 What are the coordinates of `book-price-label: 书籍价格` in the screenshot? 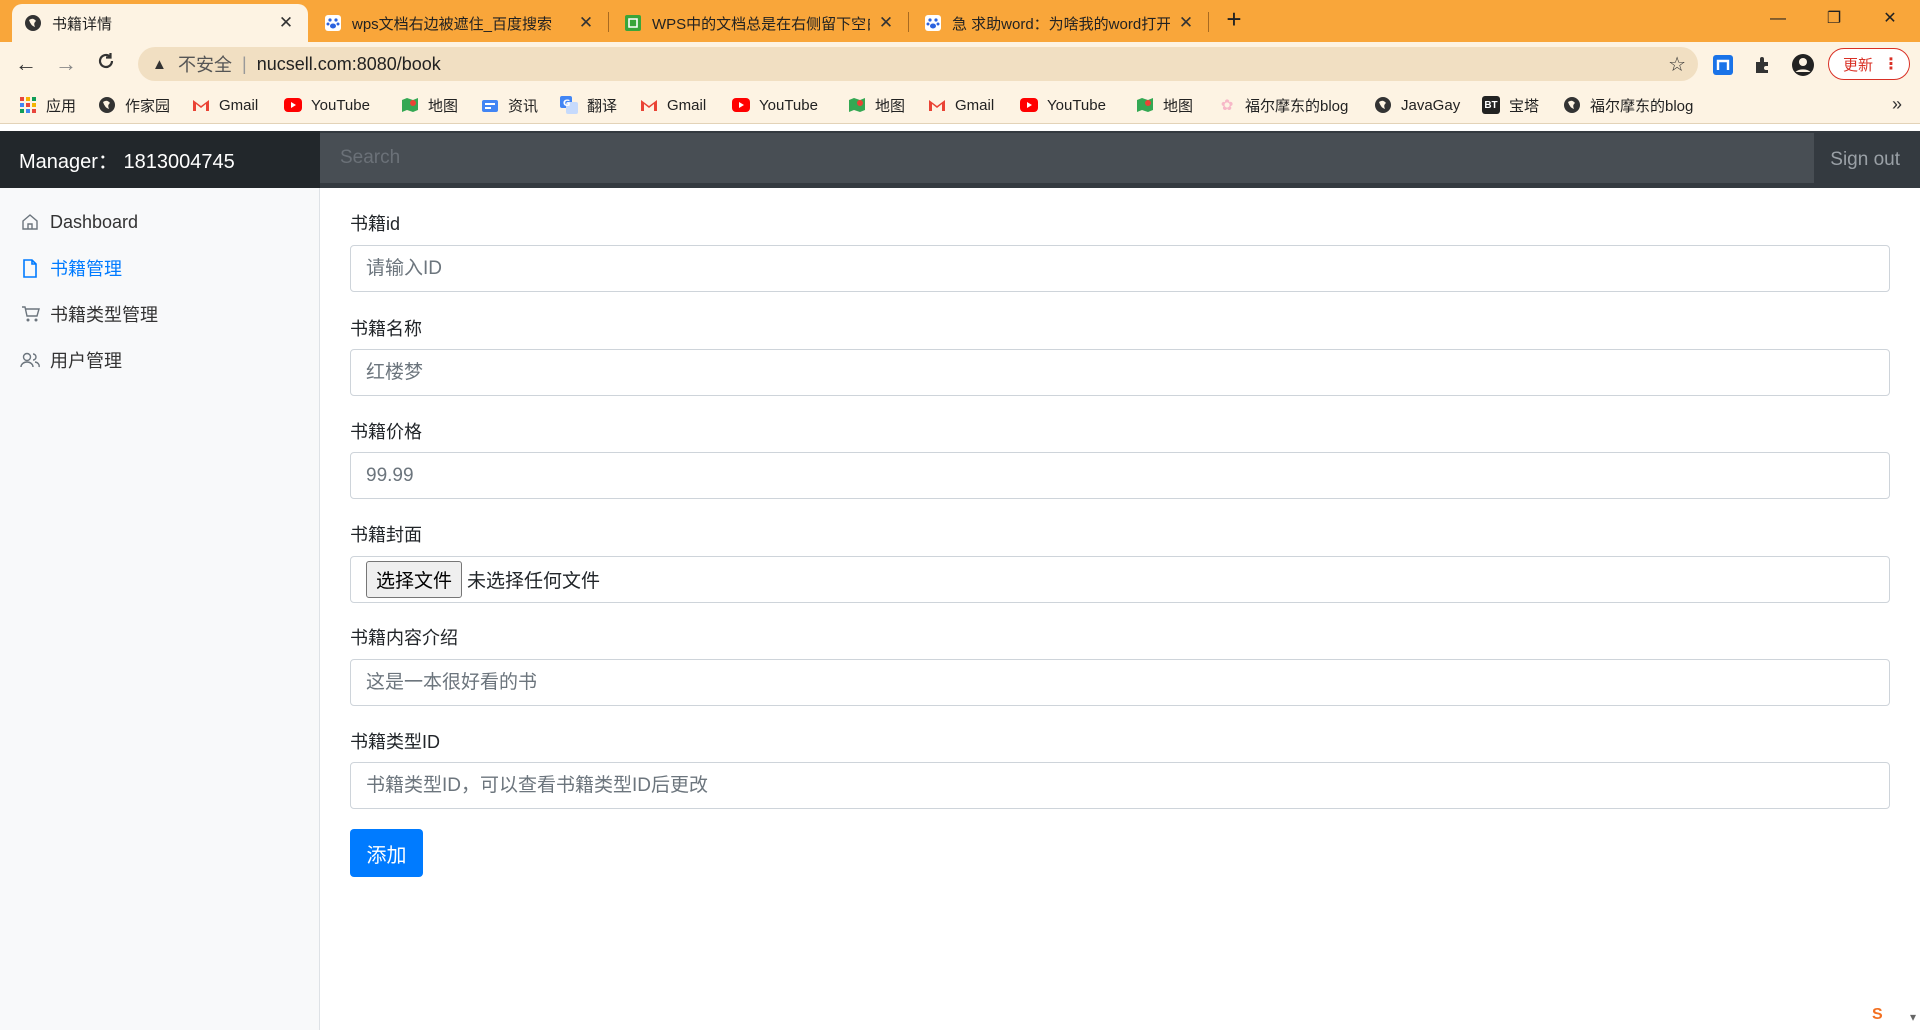 It's located at (386, 432).